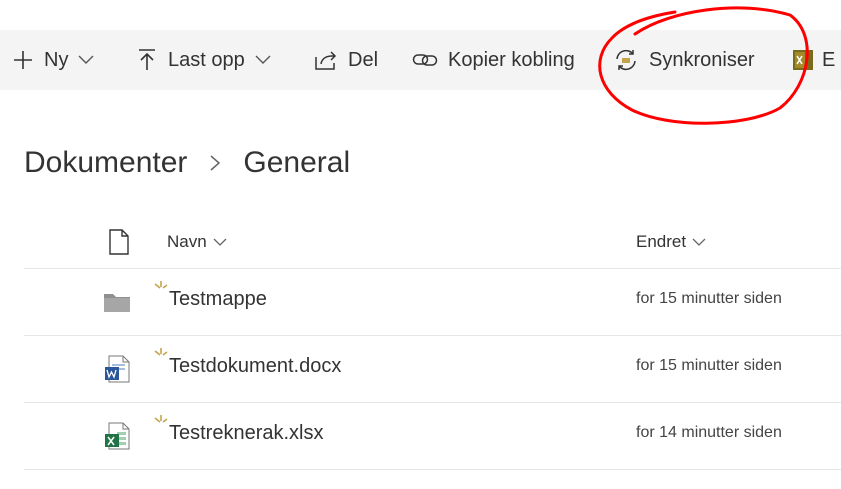 Image resolution: width=841 pixels, height=489 pixels. I want to click on file-type-header, so click(119, 242).